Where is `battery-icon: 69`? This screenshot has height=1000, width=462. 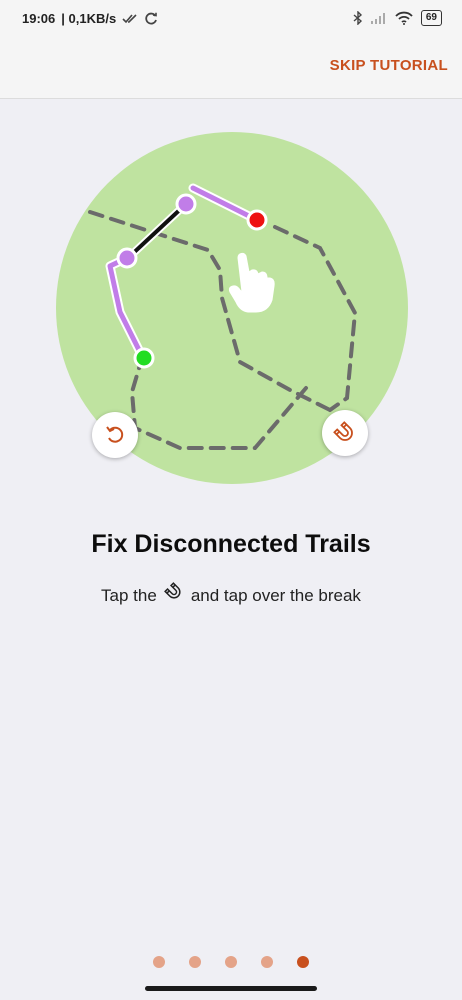
battery-icon: 69 is located at coordinates (431, 18).